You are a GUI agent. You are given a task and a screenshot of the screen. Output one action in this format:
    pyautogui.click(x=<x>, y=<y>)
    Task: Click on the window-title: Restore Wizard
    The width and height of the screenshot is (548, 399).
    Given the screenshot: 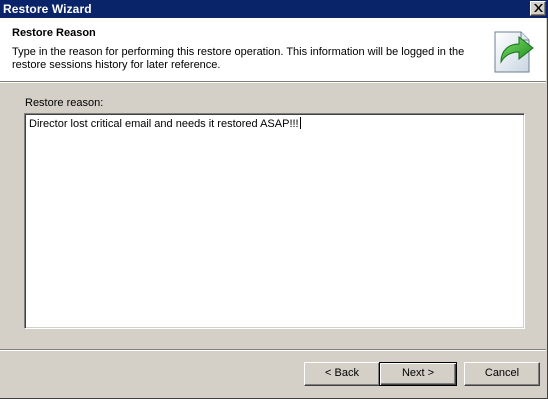 What is the action you would take?
    pyautogui.click(x=47, y=9)
    